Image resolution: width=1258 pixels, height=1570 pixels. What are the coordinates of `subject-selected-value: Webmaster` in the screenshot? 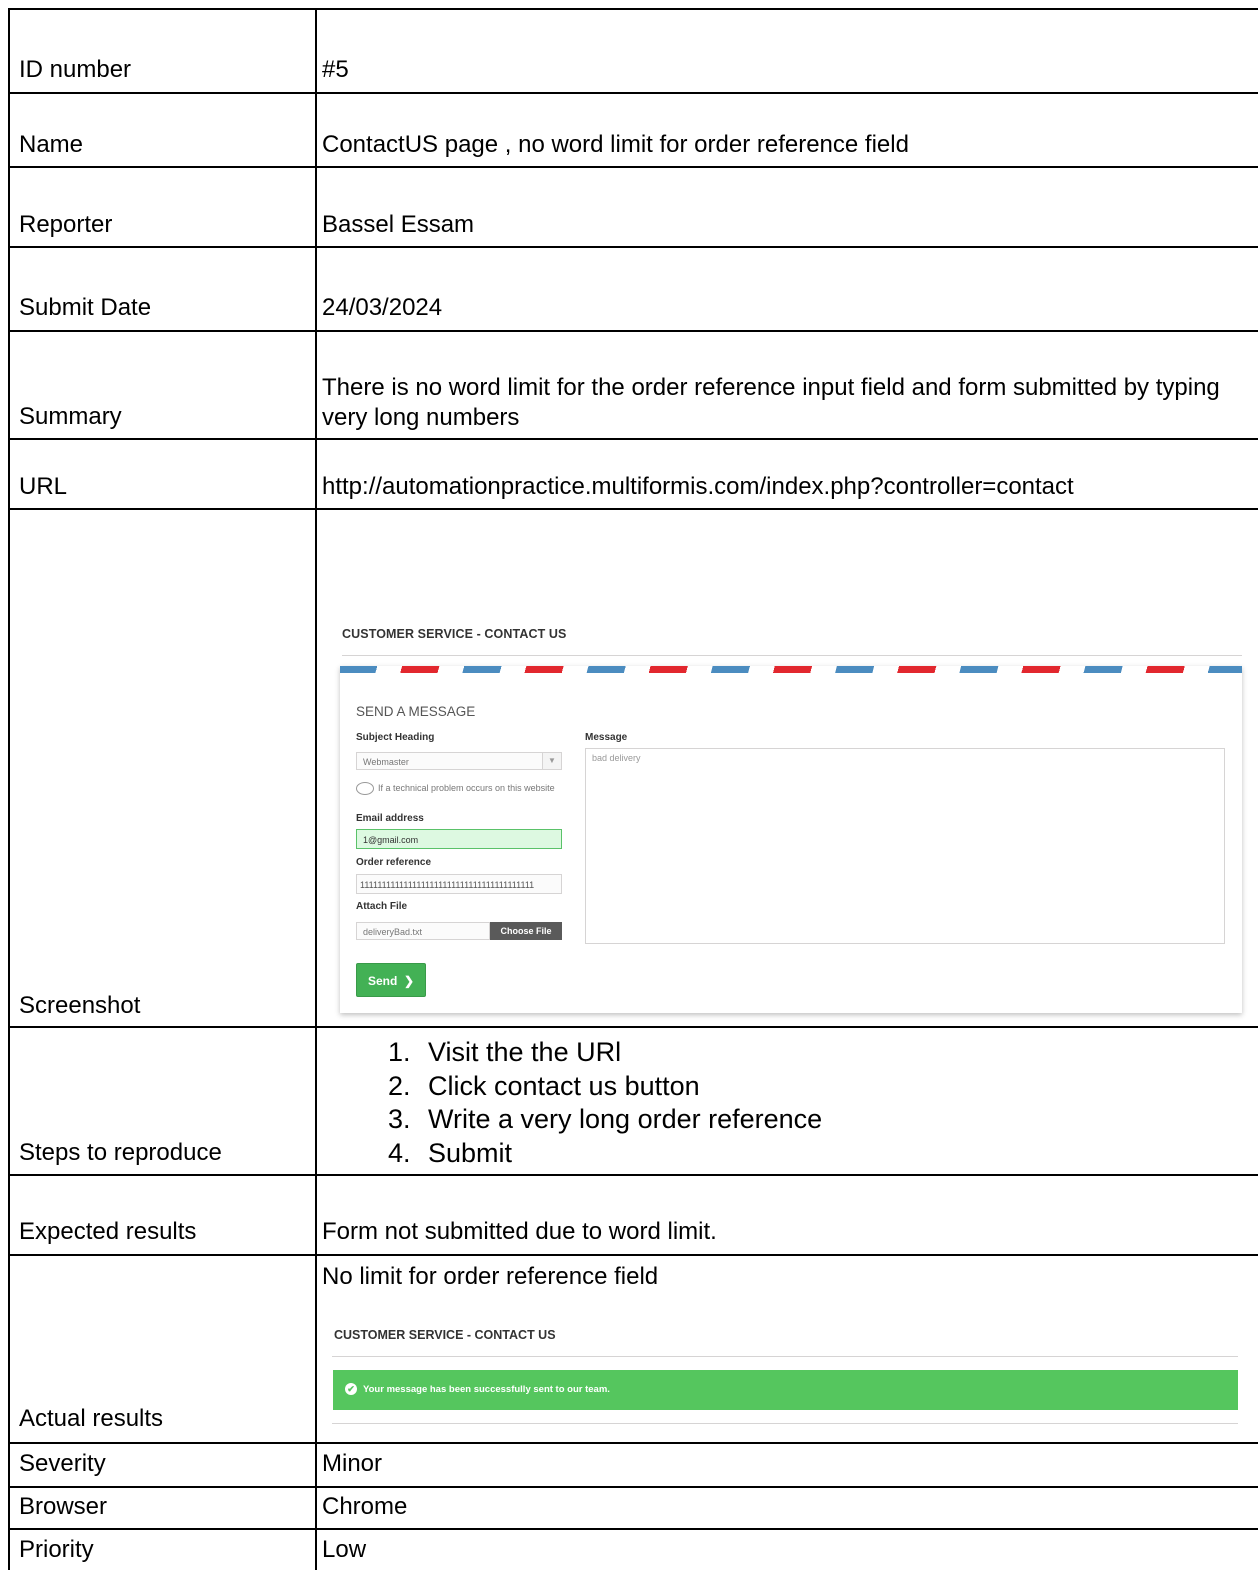 It's located at (386, 762).